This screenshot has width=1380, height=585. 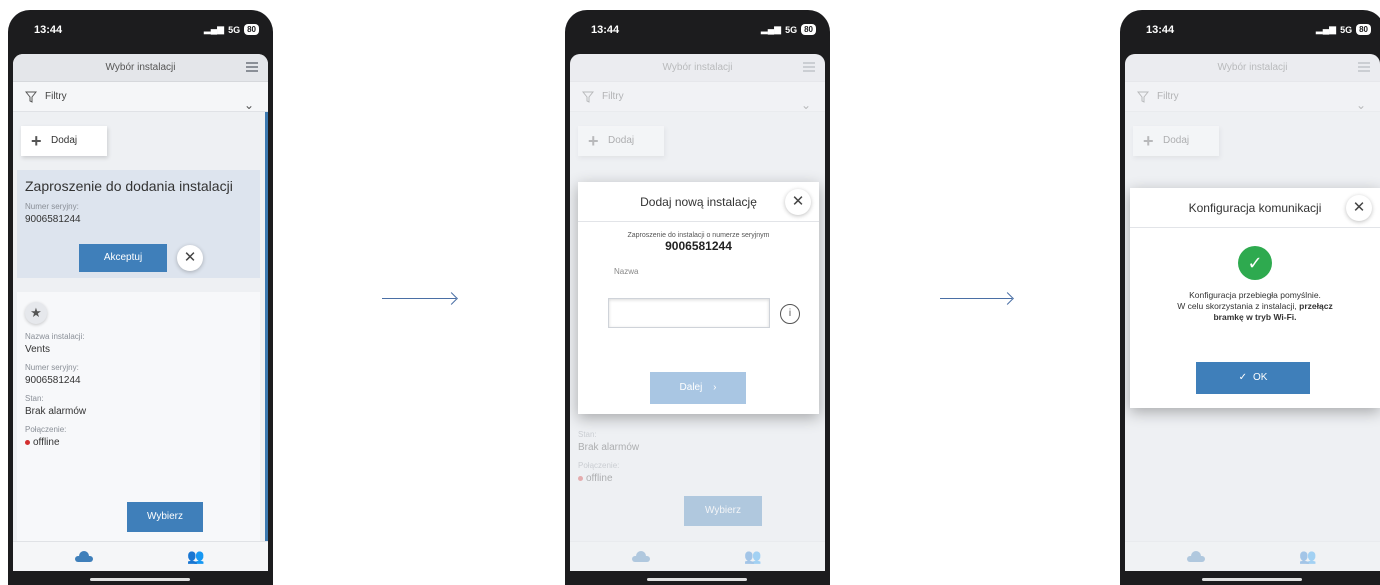 I want to click on accept-button: Akceptuj, so click(x=123, y=258).